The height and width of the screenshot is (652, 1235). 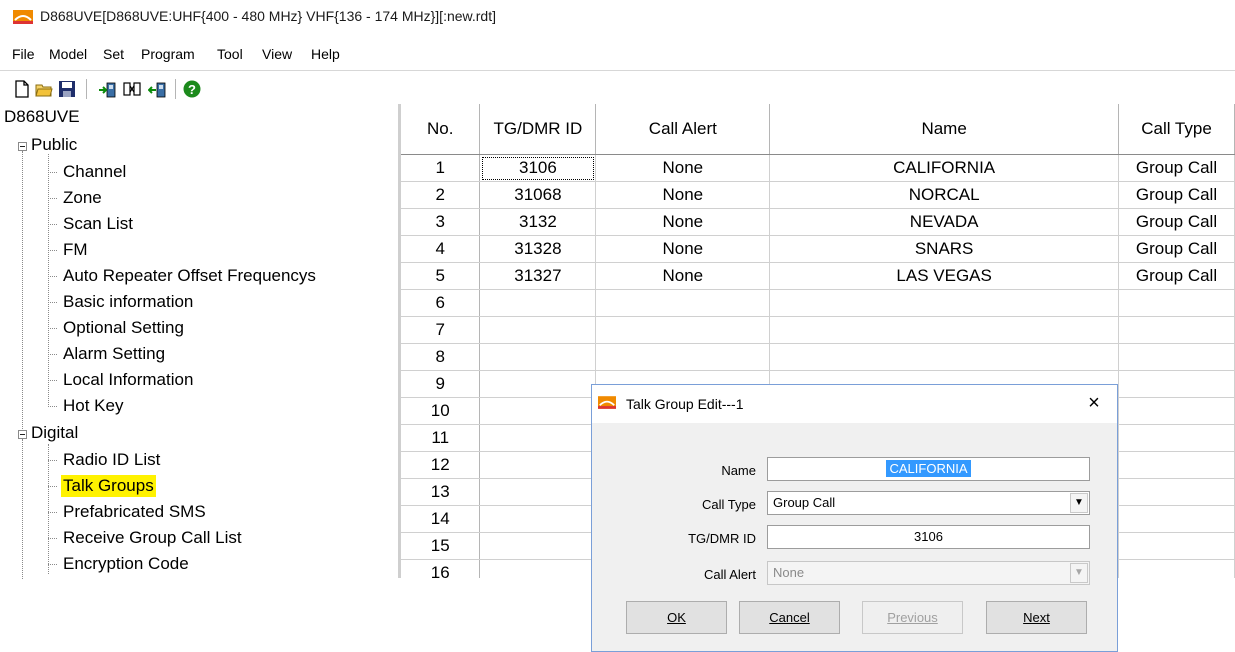 I want to click on menu-model: Model, so click(x=68, y=54).